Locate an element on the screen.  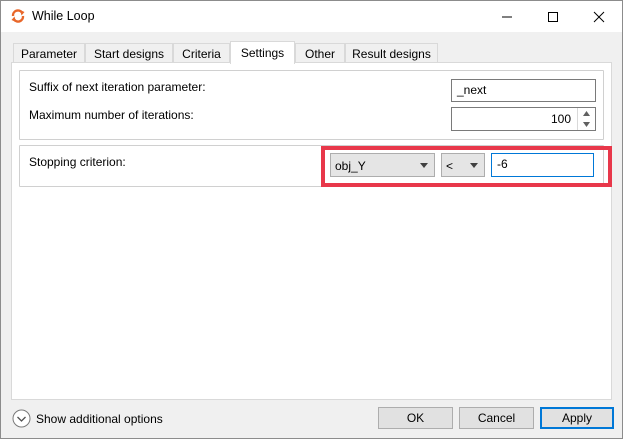
tab-criteria: Criteria is located at coordinates (201, 53).